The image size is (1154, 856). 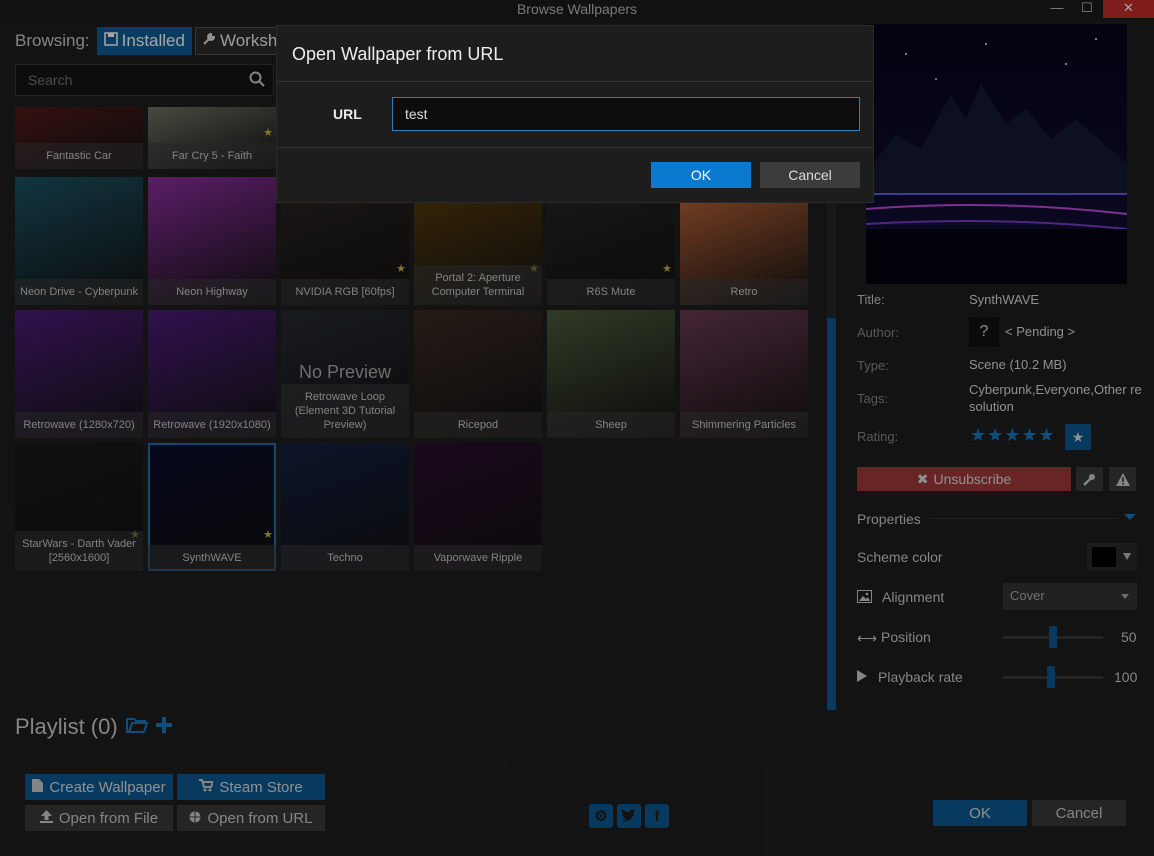 I want to click on url-input, so click(x=626, y=114).